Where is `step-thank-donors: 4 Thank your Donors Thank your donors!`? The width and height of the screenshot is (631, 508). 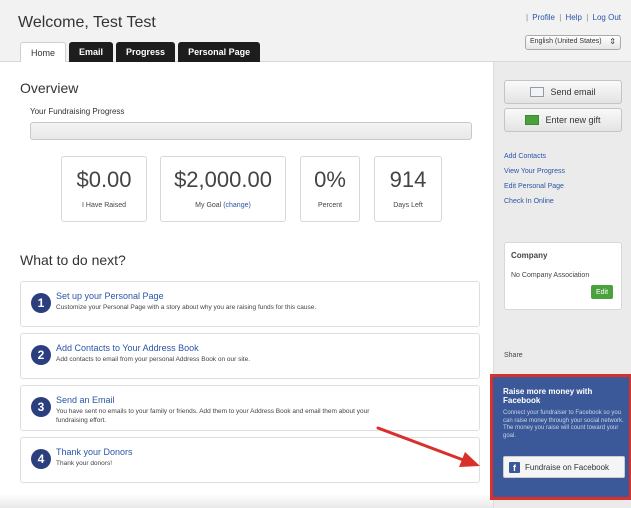
step-thank-donors: 4 Thank your Donors Thank your donors! is located at coordinates (250, 460).